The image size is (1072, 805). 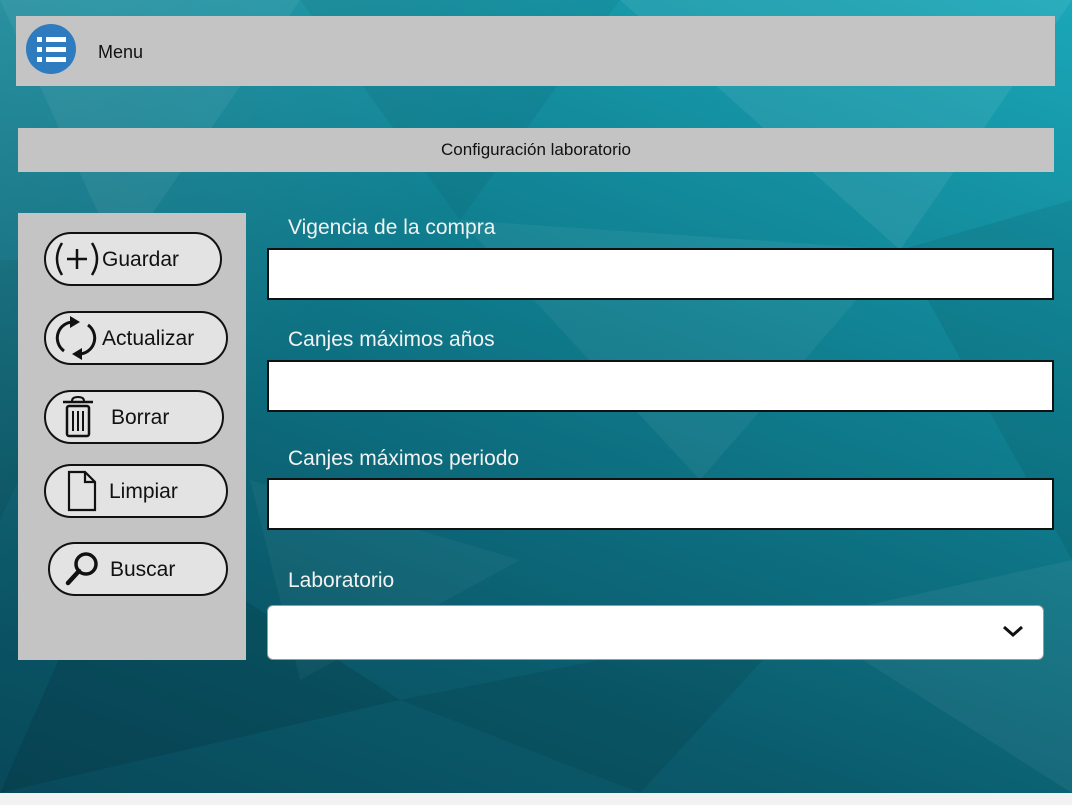 I want to click on list-icon, so click(x=51, y=49).